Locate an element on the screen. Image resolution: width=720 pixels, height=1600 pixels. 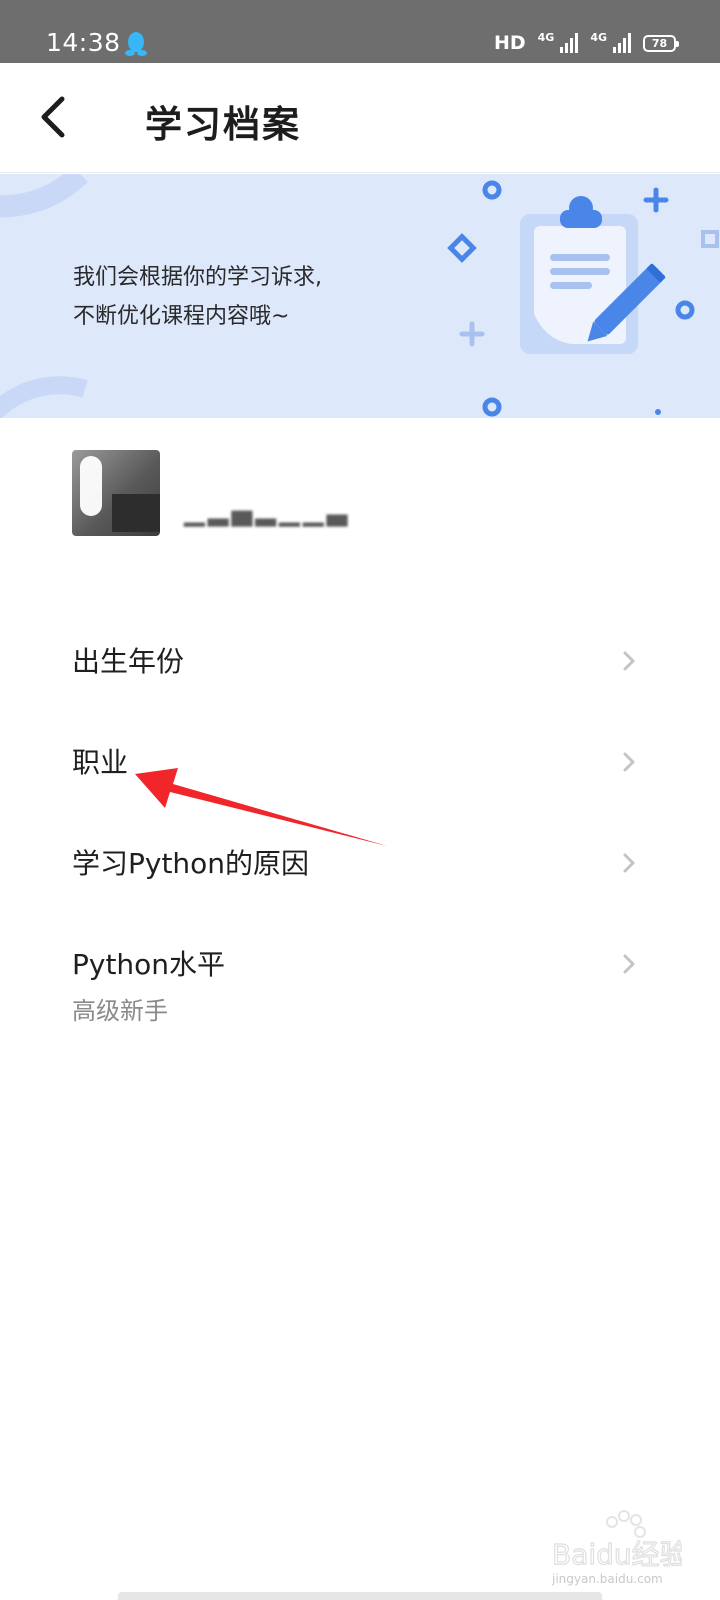
list-item-label: 学习Python的原因 is located at coordinates (191, 863).